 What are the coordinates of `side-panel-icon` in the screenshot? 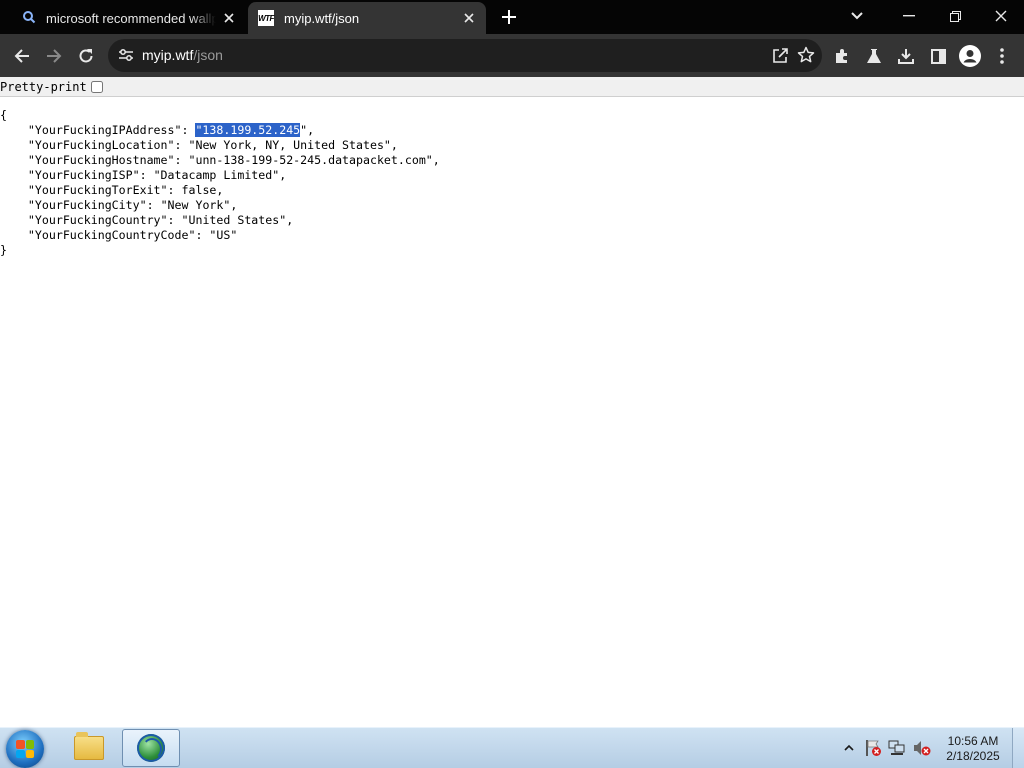 It's located at (938, 56).